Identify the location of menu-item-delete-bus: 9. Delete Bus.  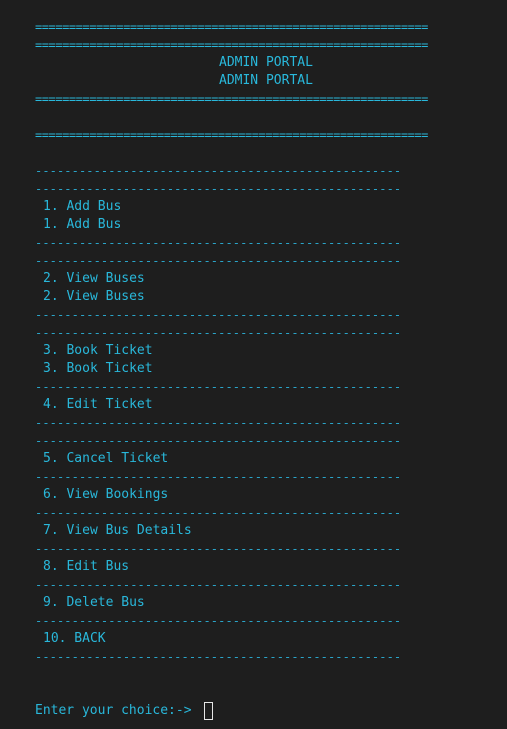
(94, 602).